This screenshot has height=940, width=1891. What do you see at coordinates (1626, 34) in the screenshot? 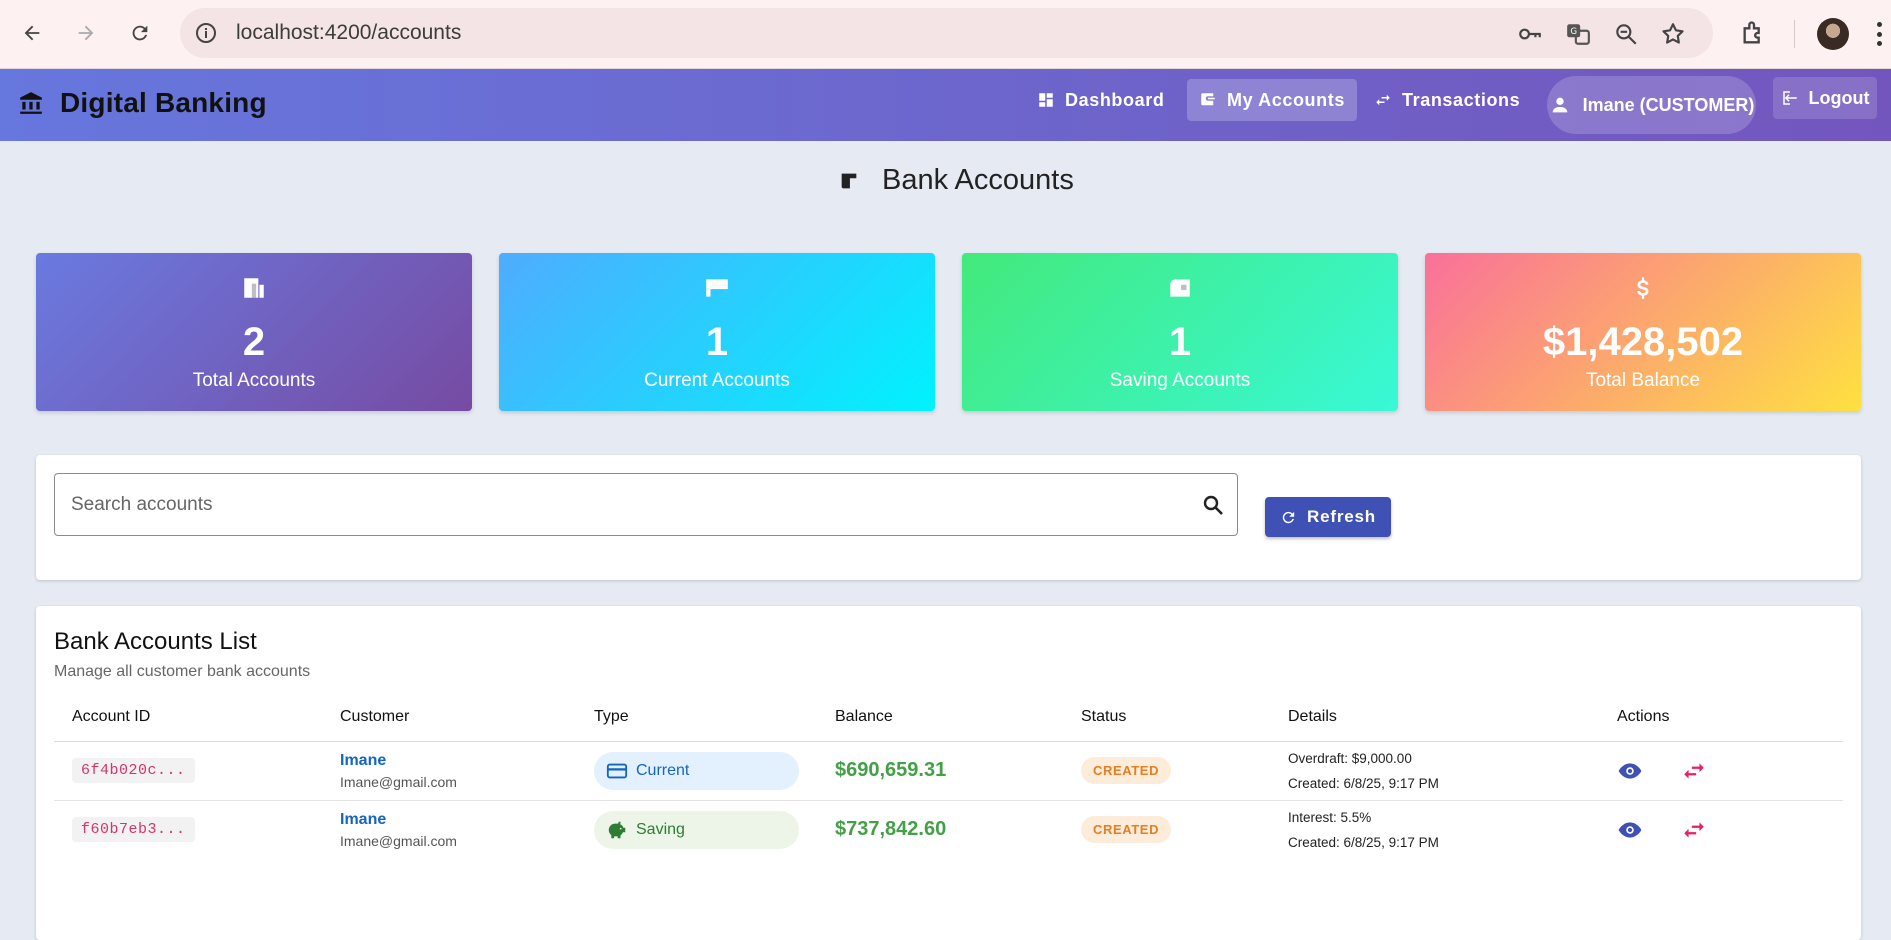
I see `zoom-icon` at bounding box center [1626, 34].